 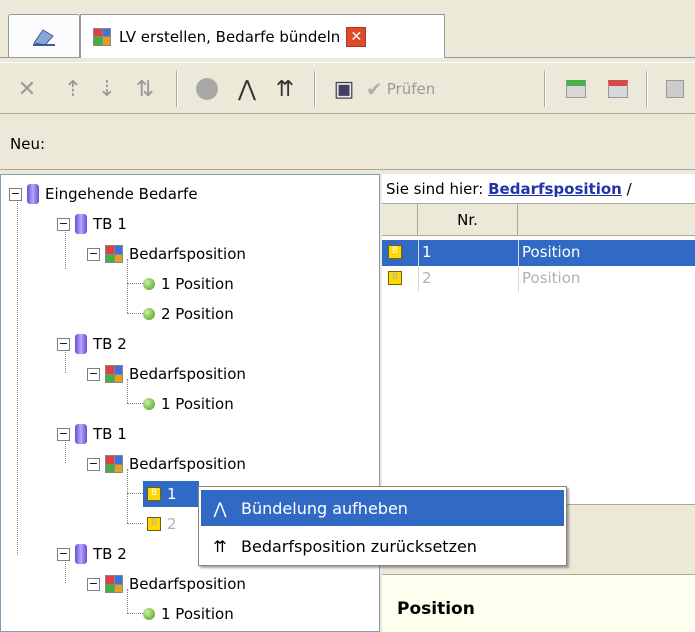 I want to click on tree-label: Eingehende Bedarfe, so click(x=121, y=194).